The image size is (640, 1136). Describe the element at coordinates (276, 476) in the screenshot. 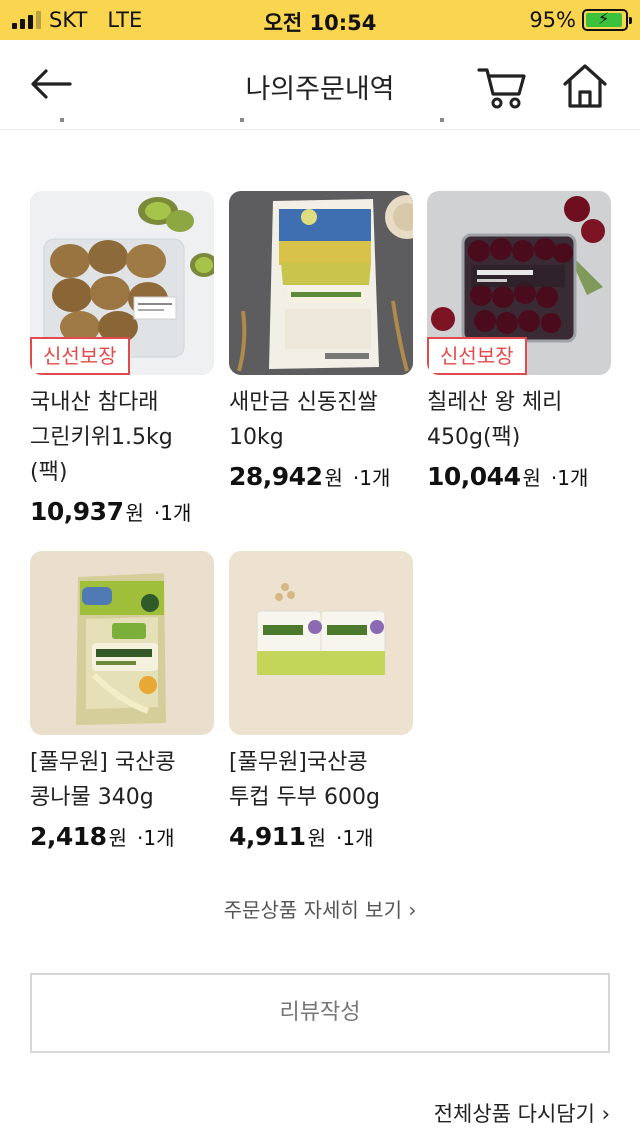

I see `price-amount: 28,942` at that location.